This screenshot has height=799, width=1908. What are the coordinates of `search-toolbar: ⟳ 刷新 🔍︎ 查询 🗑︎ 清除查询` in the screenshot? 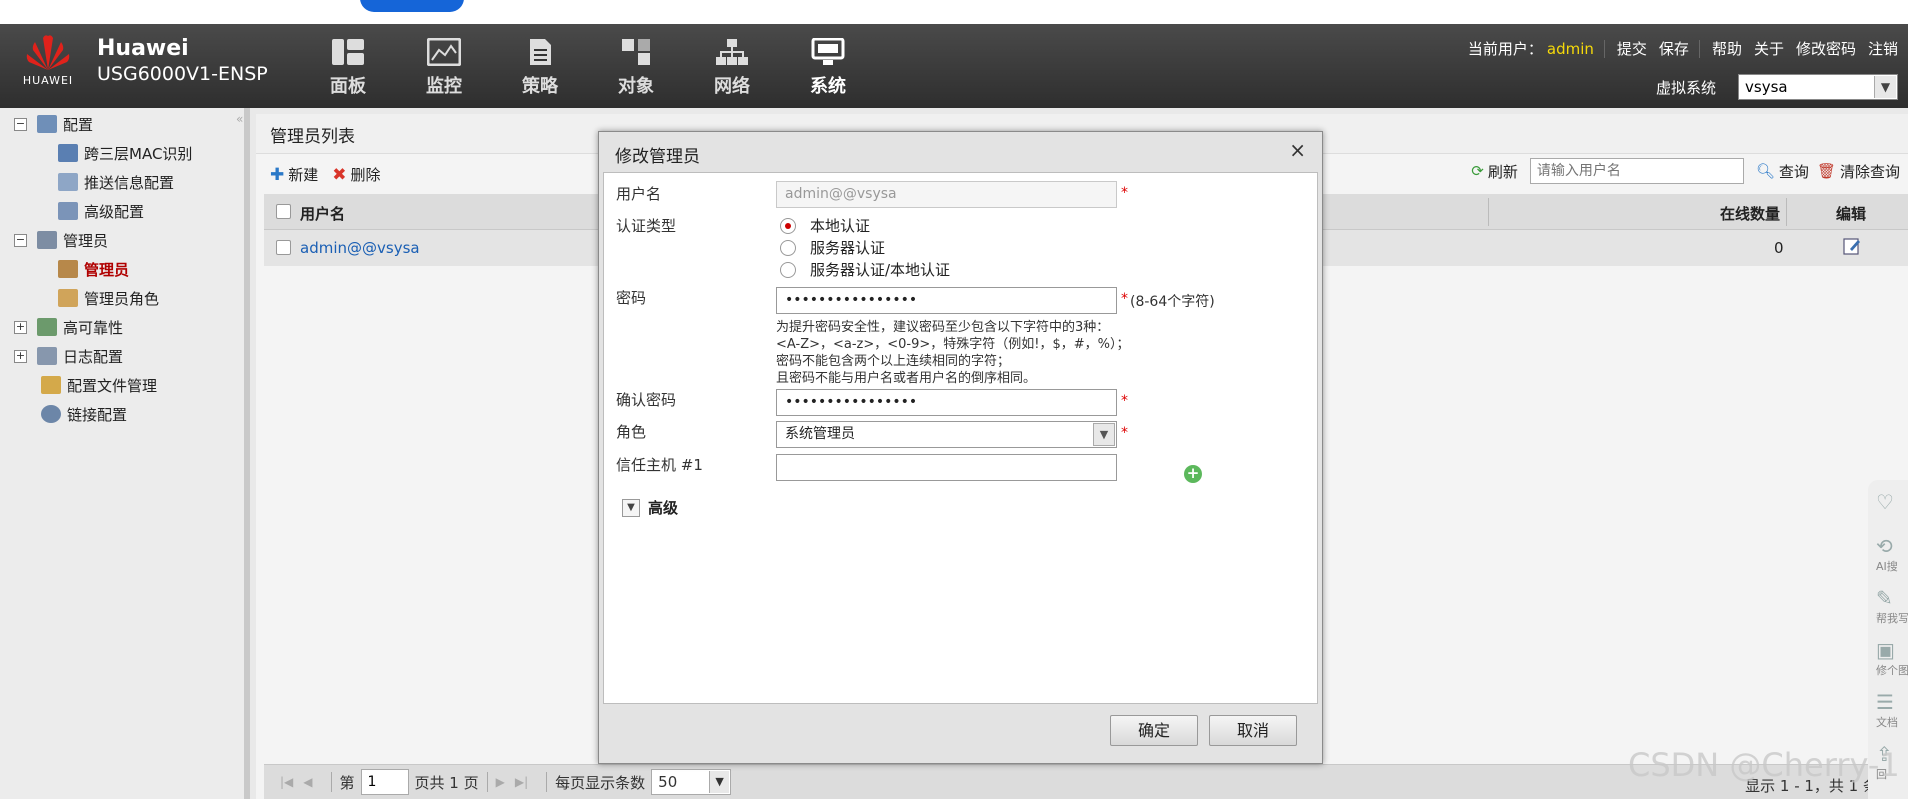 It's located at (1689, 171).